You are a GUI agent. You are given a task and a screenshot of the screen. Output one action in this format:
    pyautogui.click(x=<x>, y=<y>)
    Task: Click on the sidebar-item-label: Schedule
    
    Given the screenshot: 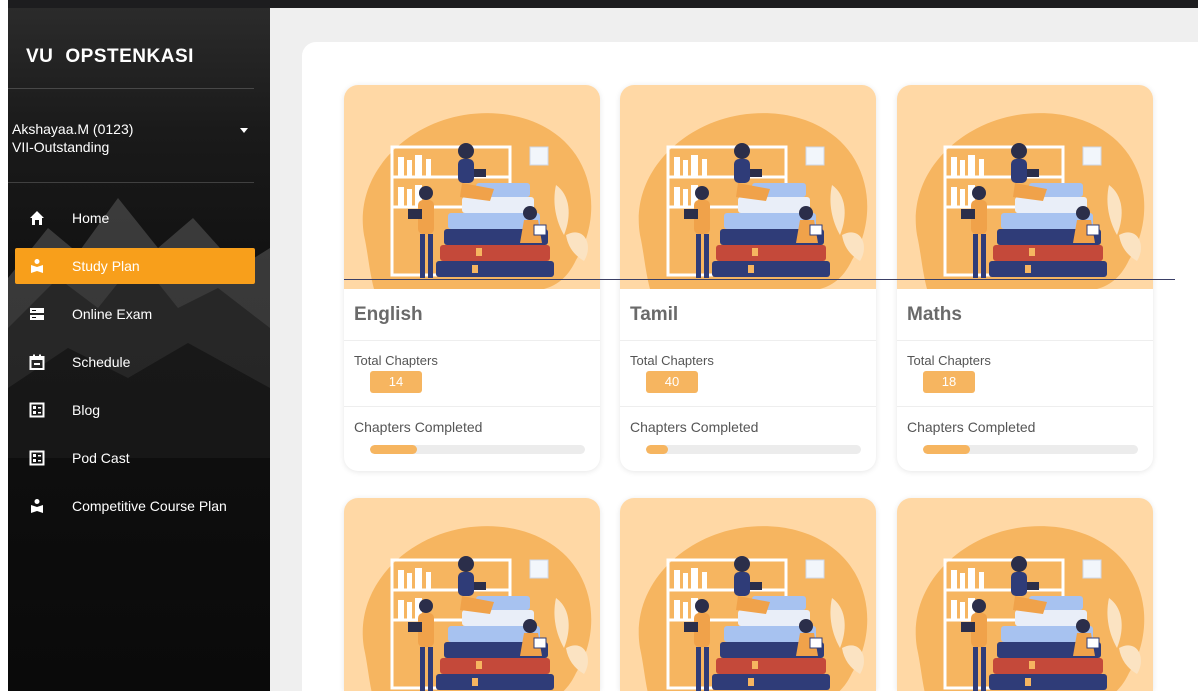 What is the action you would take?
    pyautogui.click(x=101, y=362)
    